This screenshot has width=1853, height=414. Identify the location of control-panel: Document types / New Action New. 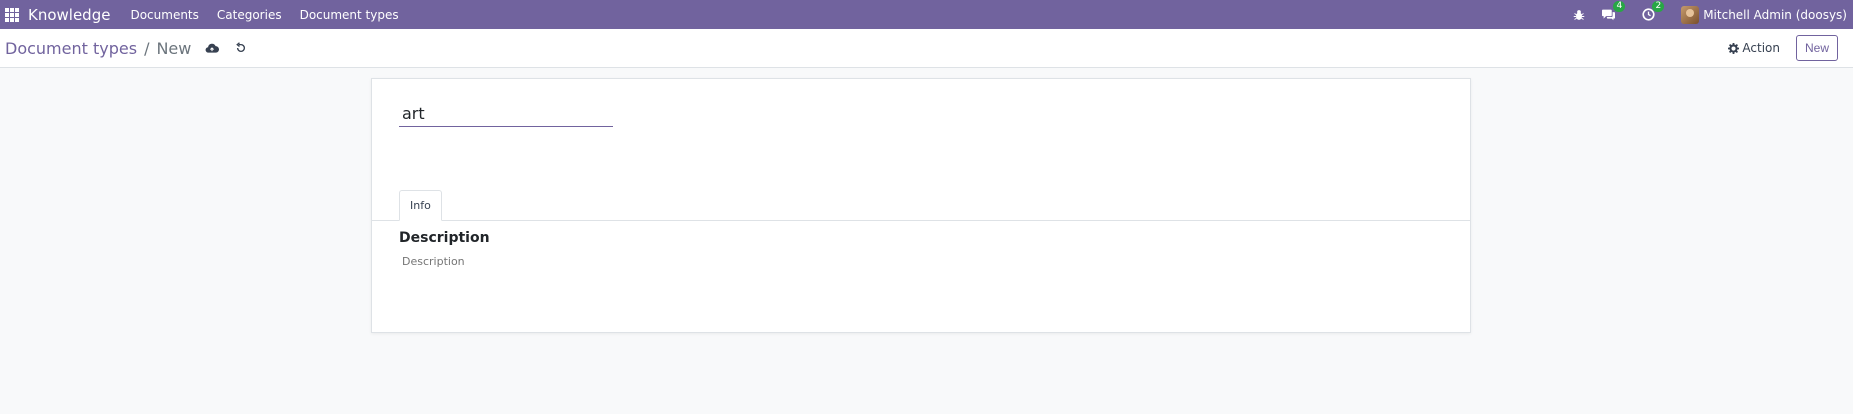
(926, 48).